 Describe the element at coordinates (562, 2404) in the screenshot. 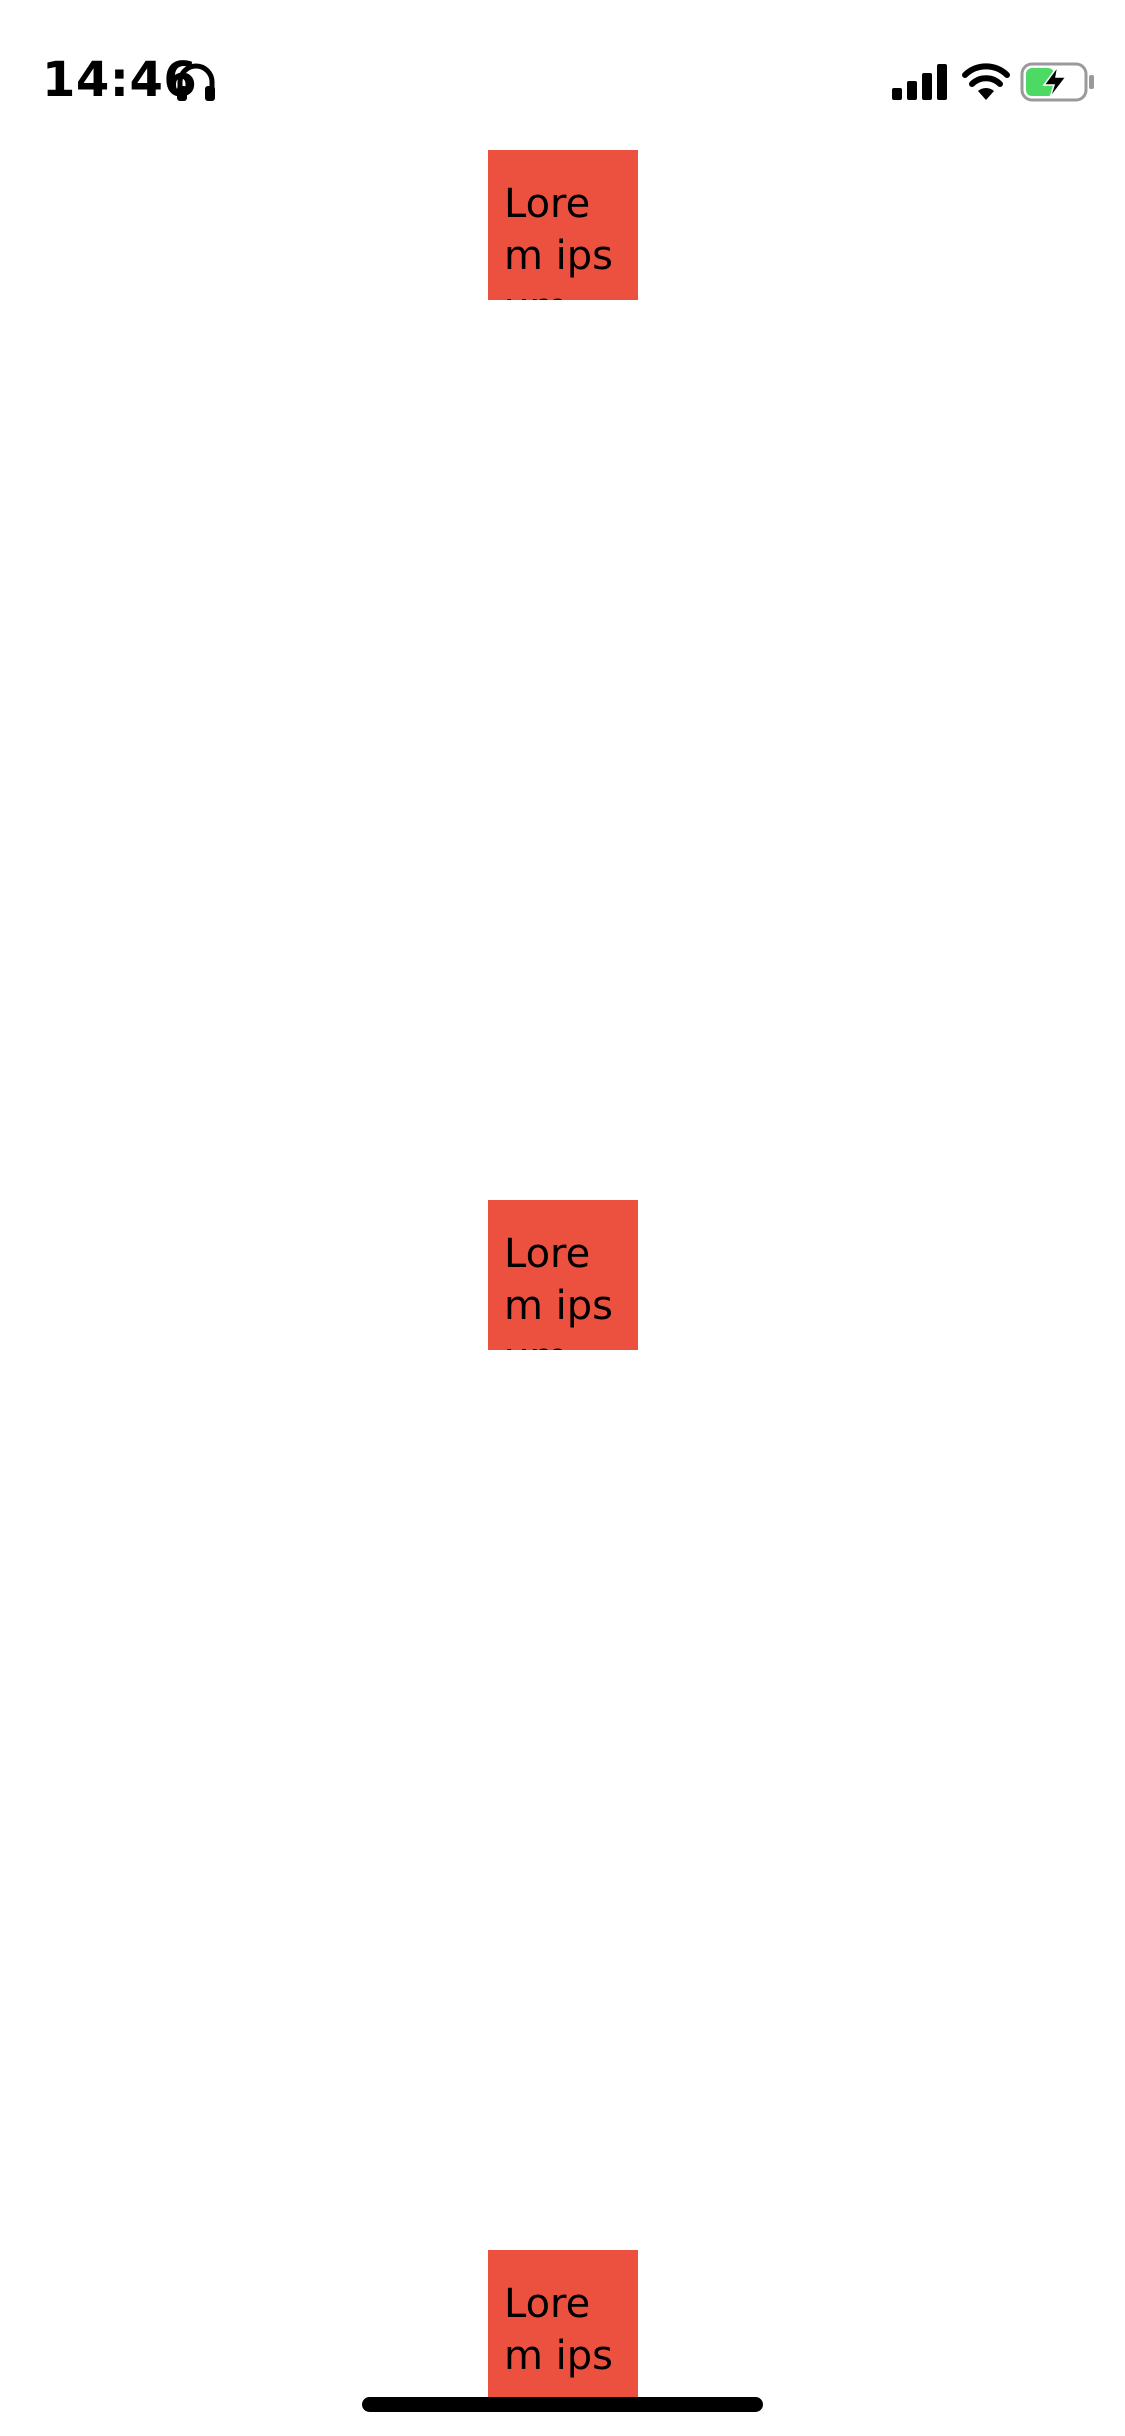

I see `home-indicator` at that location.